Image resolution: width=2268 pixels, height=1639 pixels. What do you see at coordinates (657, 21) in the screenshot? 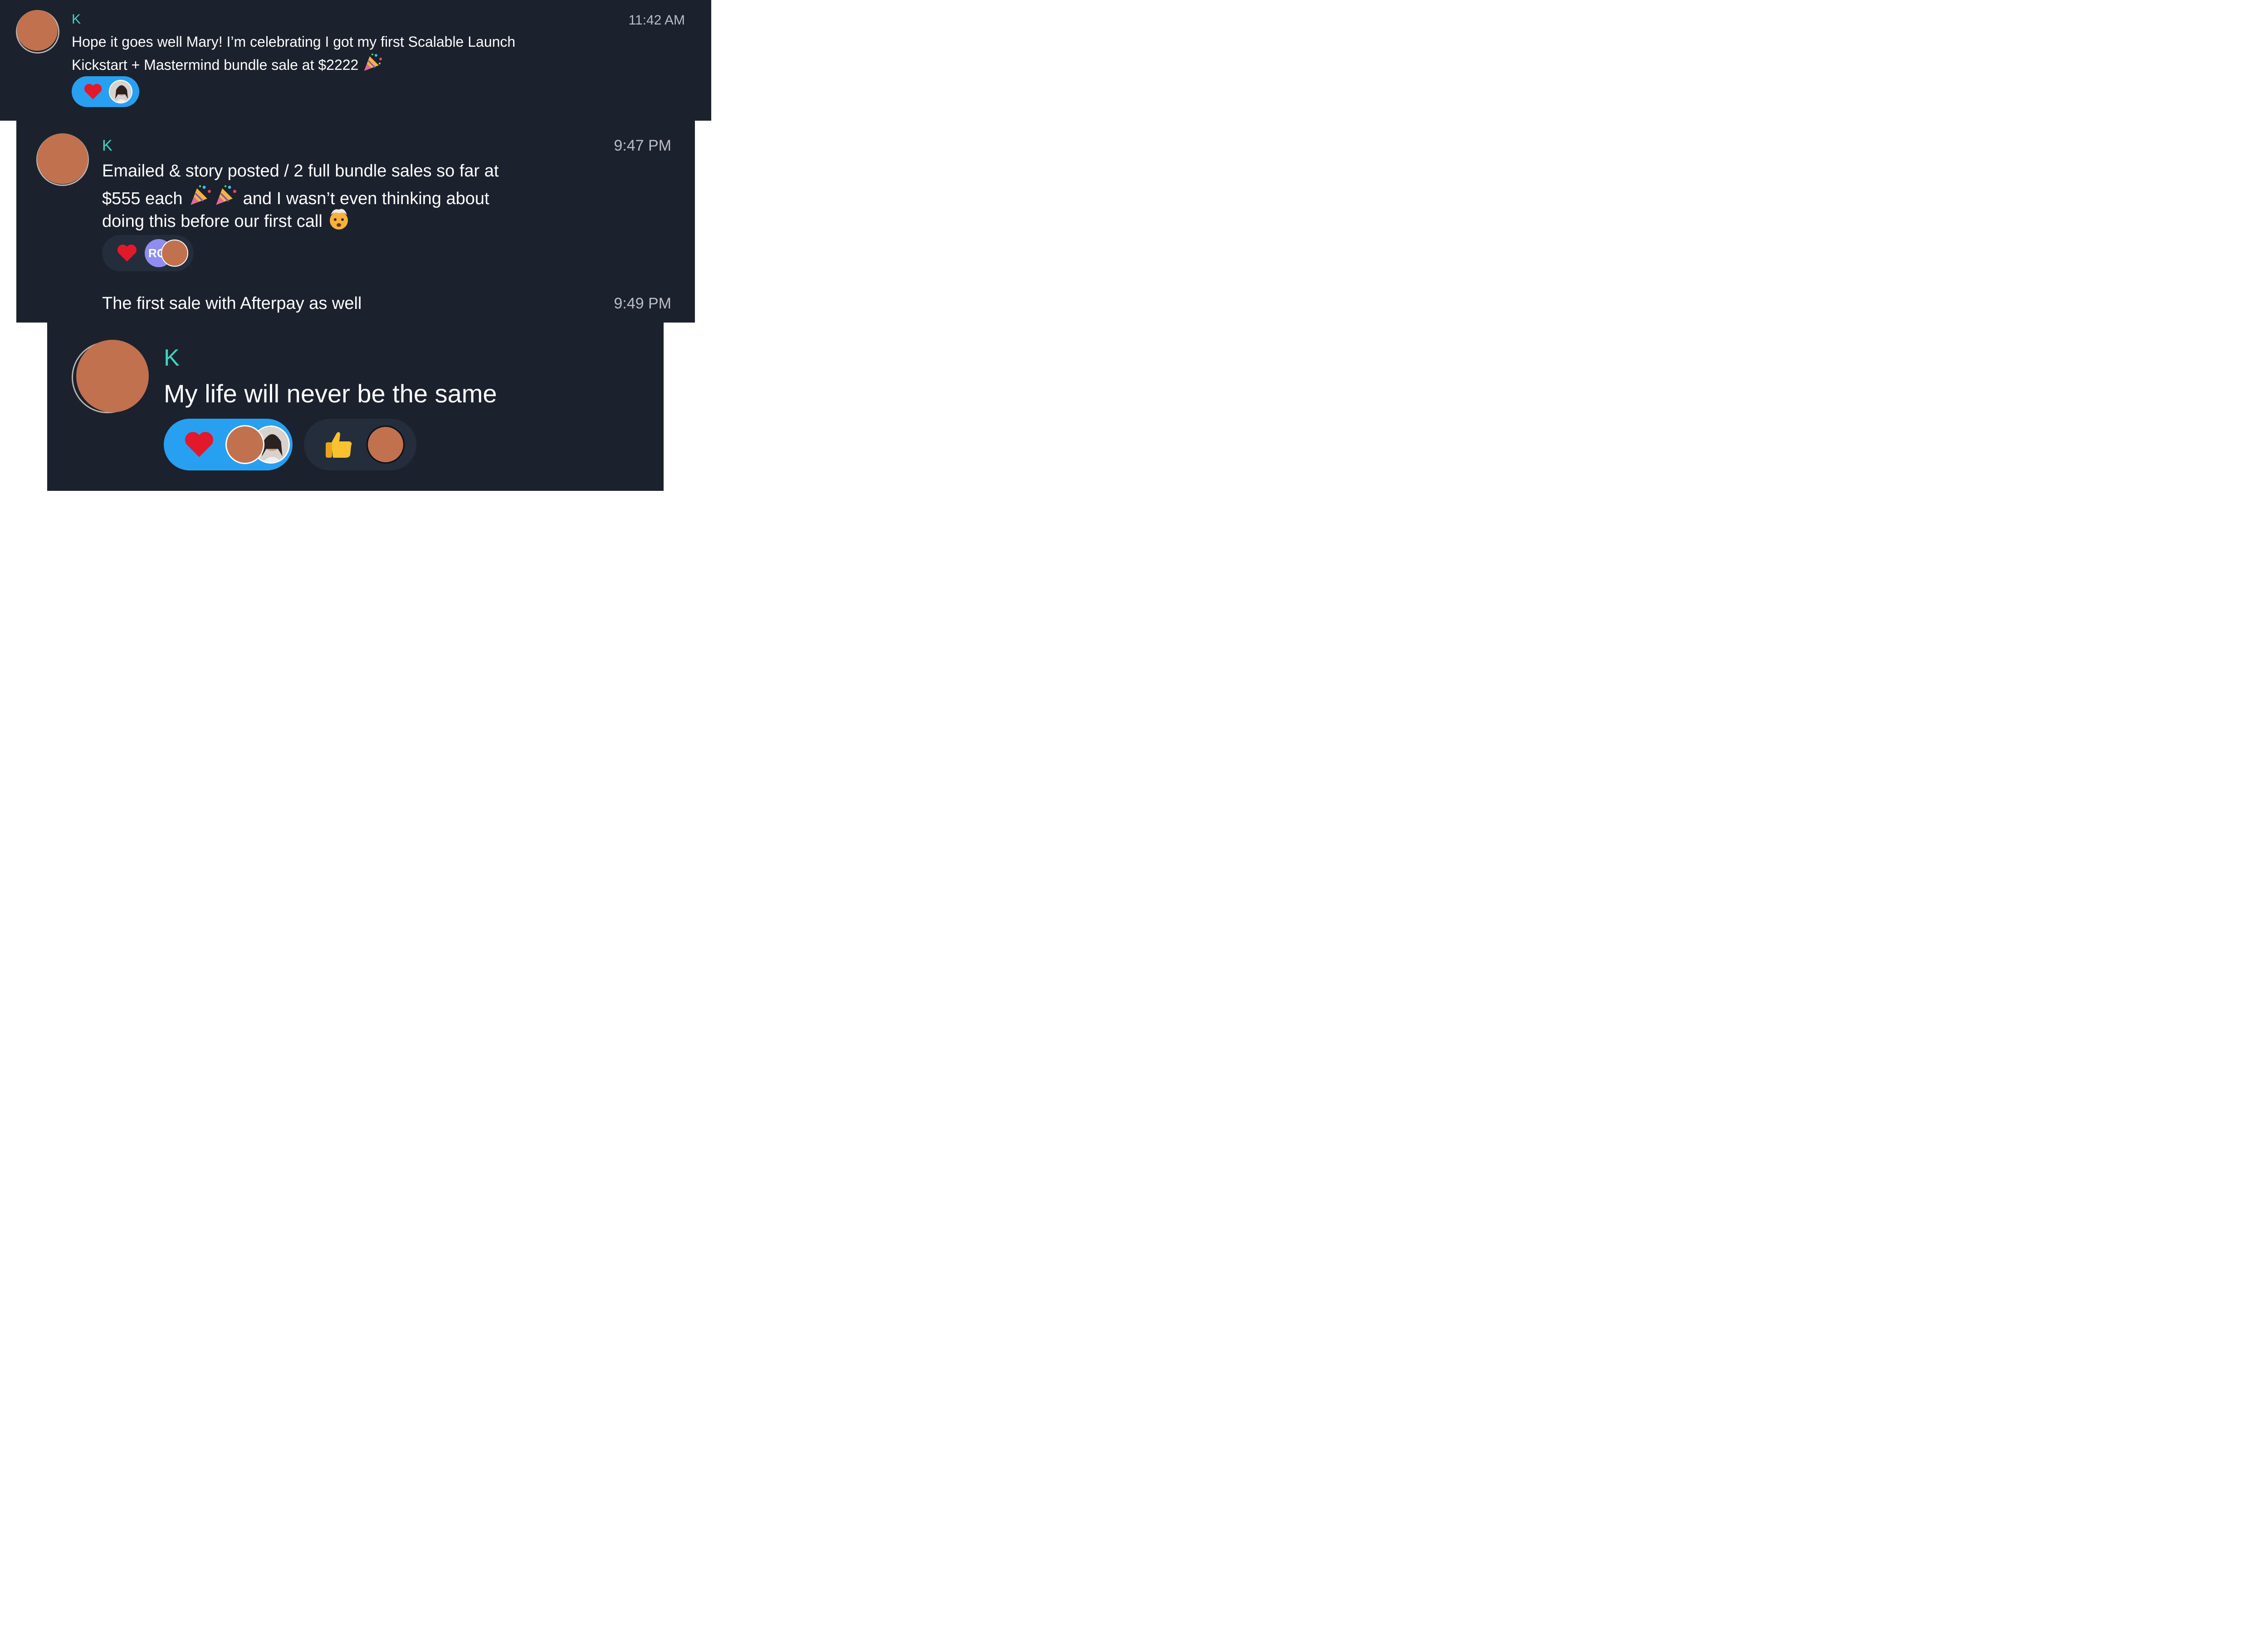
I see `timestamp: 11:42 AM` at bounding box center [657, 21].